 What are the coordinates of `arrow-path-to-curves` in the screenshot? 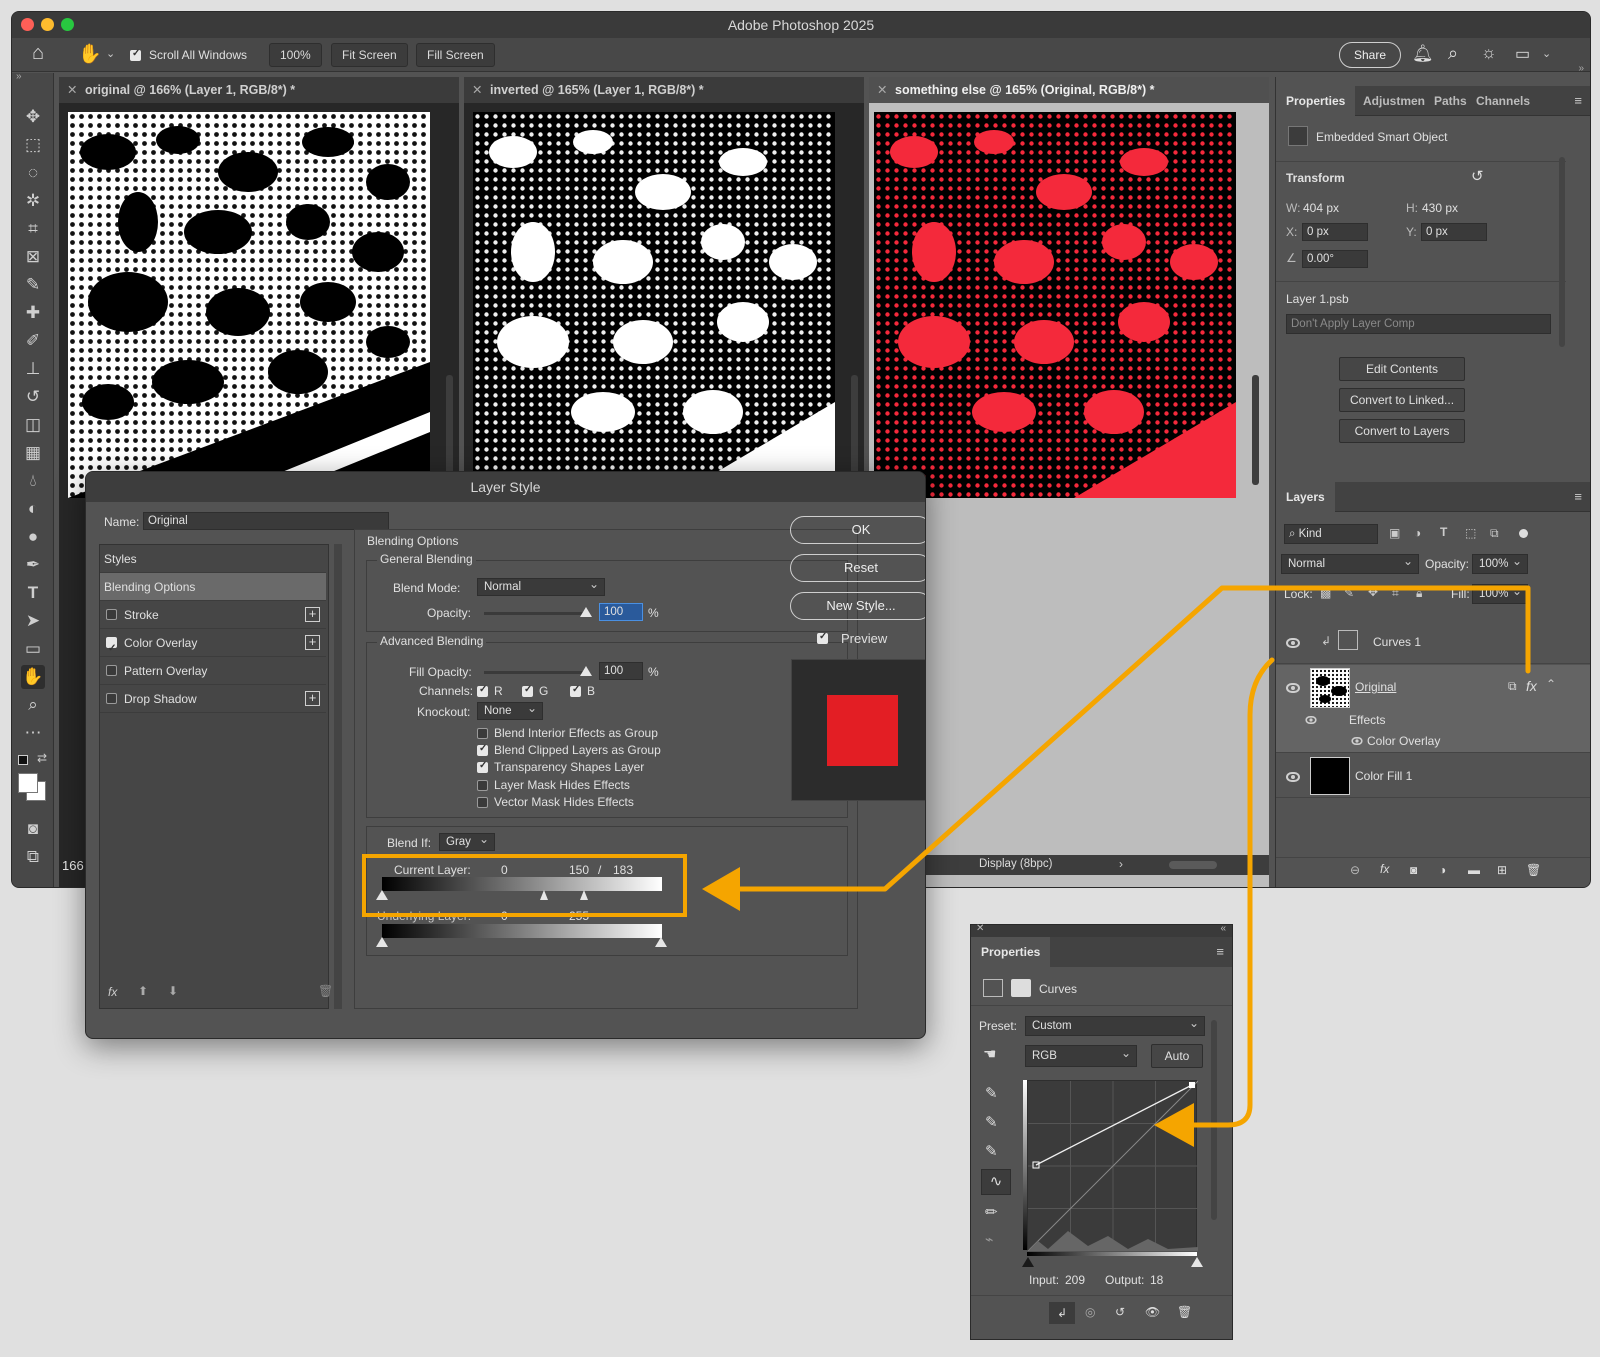 It's located at (1232, 892).